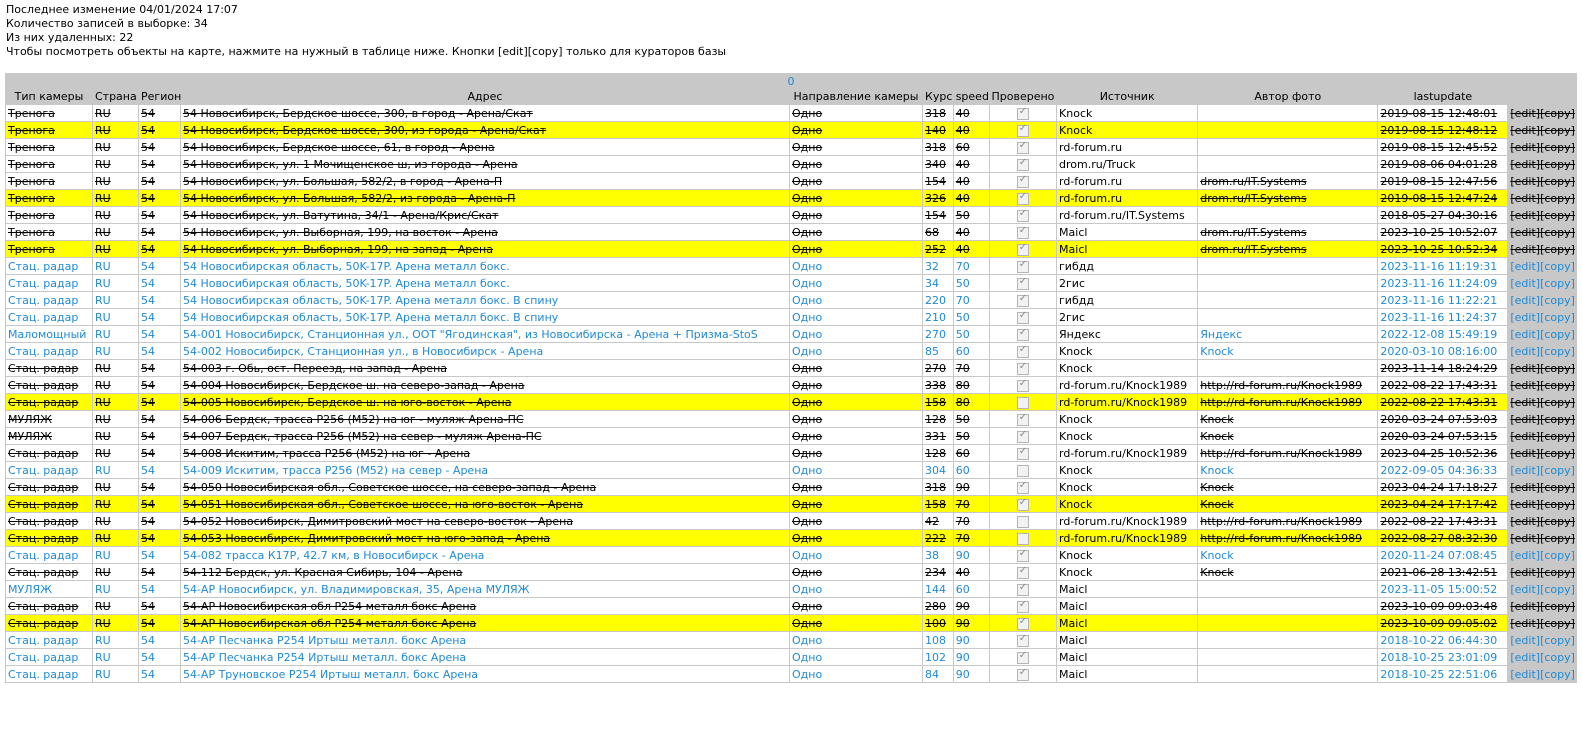 The width and height of the screenshot is (1582, 729). Describe the element at coordinates (938, 436) in the screenshot. I see `cell-course: 331` at that location.